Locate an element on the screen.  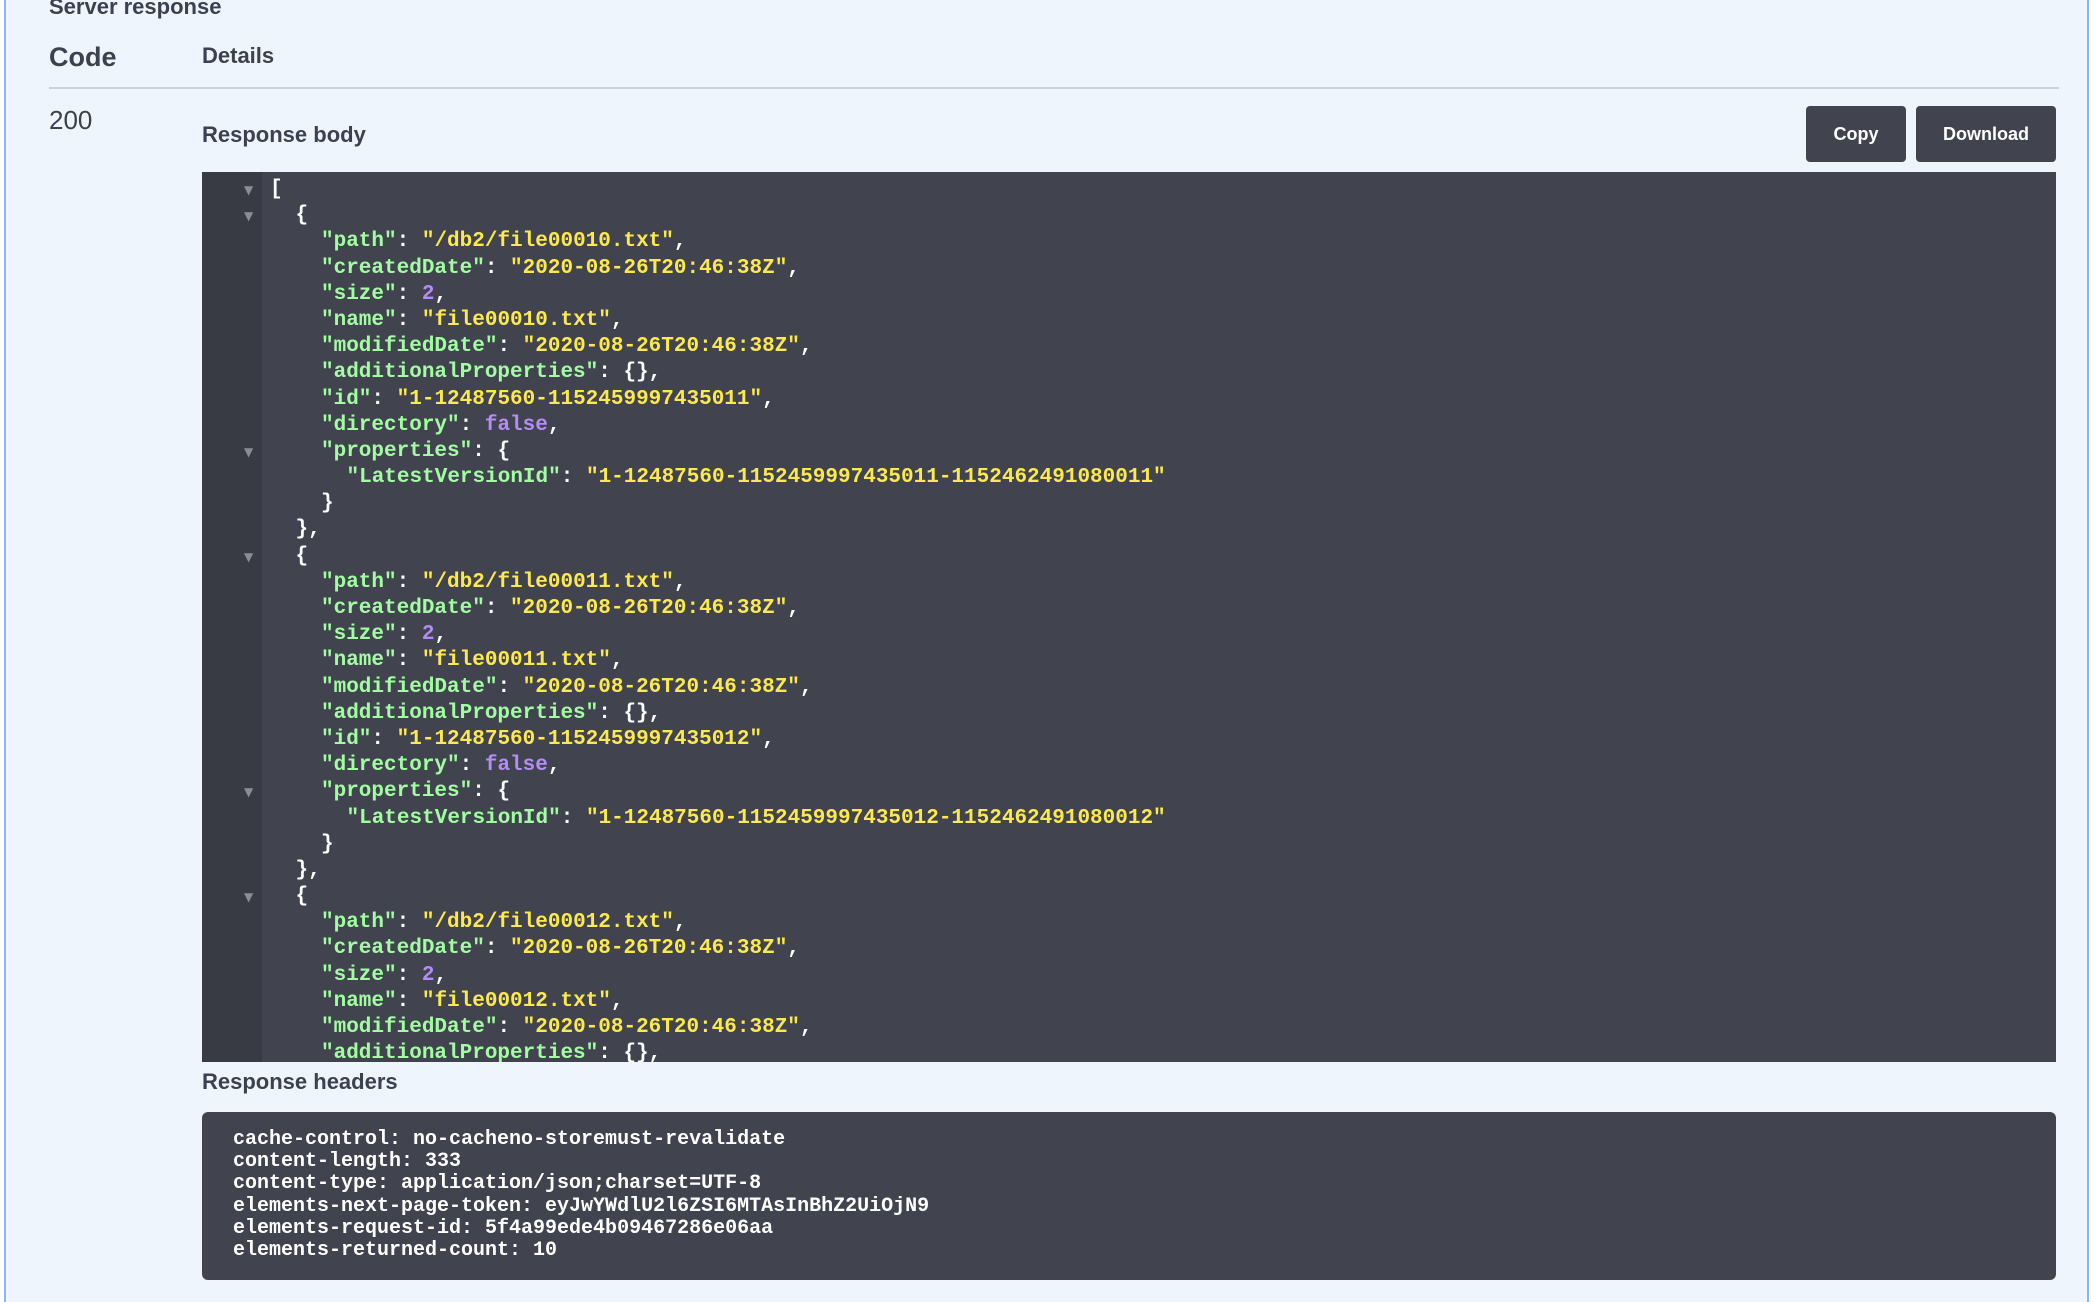
code-token: "size" is located at coordinates (359, 294).